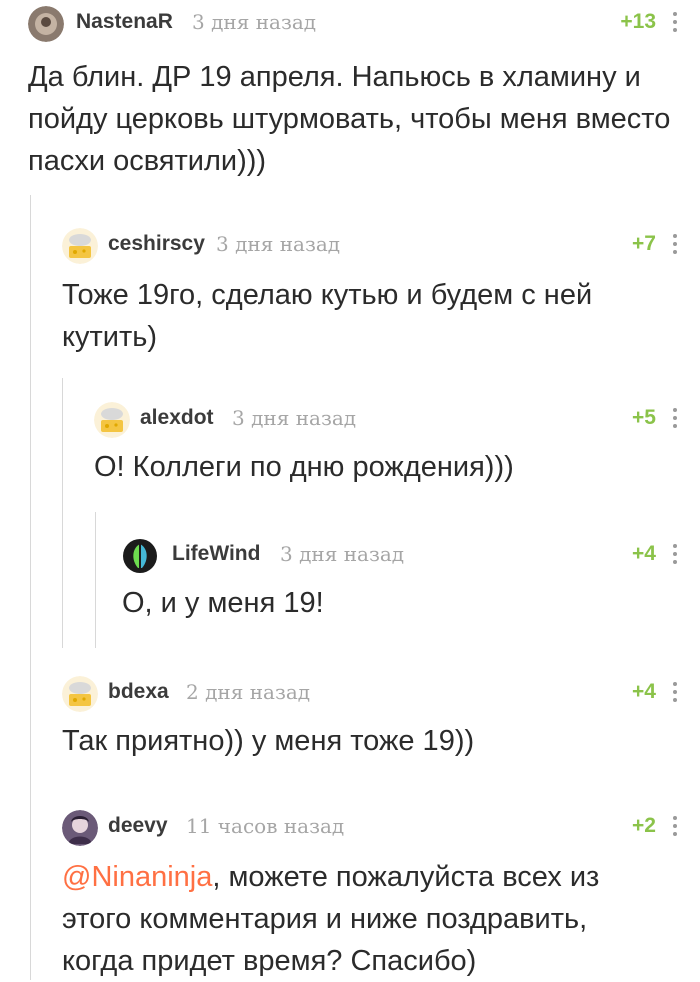 The width and height of the screenshot is (700, 982). I want to click on comment-header: alexdot 3 дня назад +5, so click(350, 417).